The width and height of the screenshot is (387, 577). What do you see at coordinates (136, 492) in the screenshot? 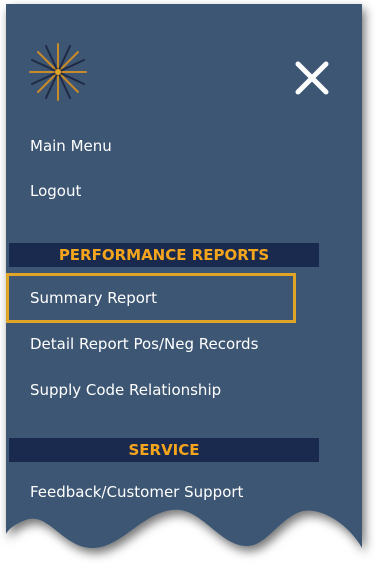
I see `feedback-customer-support-link: Feedback/Customer Support` at bounding box center [136, 492].